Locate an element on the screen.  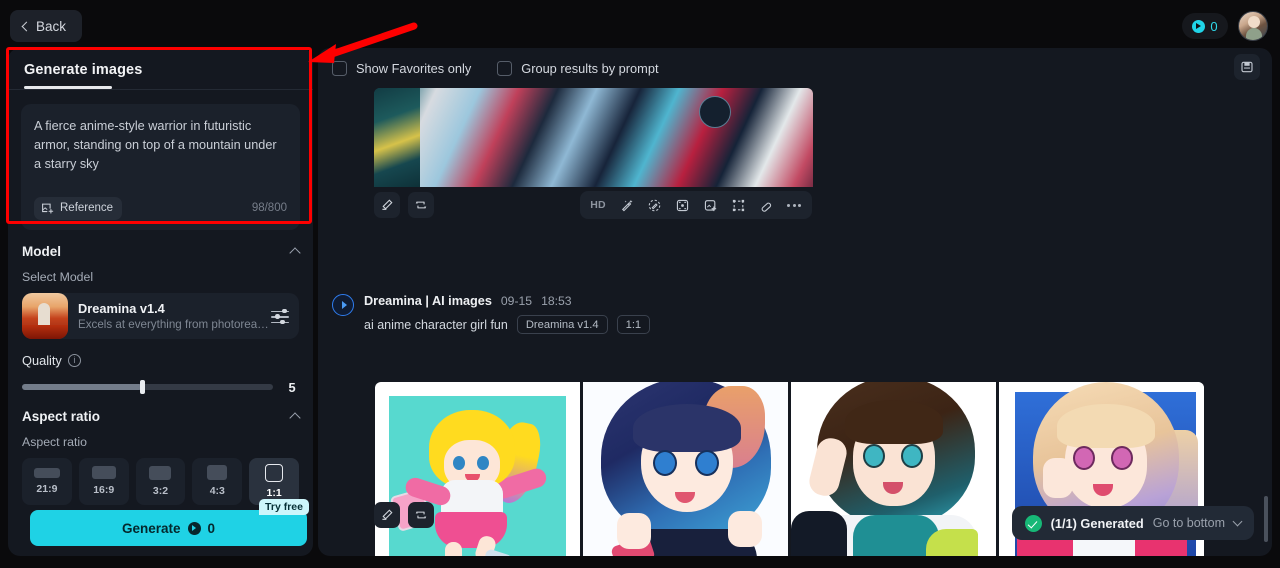
result-meta-line1: Dreamina | AI images 09-15 18:53 is located at coordinates (507, 301).